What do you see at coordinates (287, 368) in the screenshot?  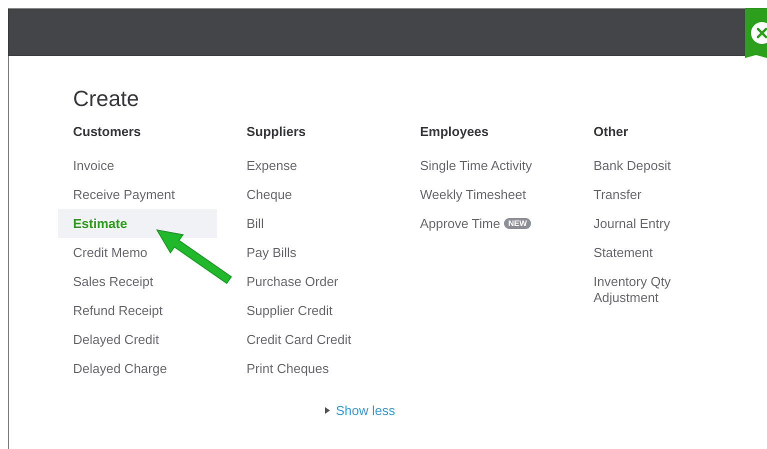 I see `menu-item: Print Cheques` at bounding box center [287, 368].